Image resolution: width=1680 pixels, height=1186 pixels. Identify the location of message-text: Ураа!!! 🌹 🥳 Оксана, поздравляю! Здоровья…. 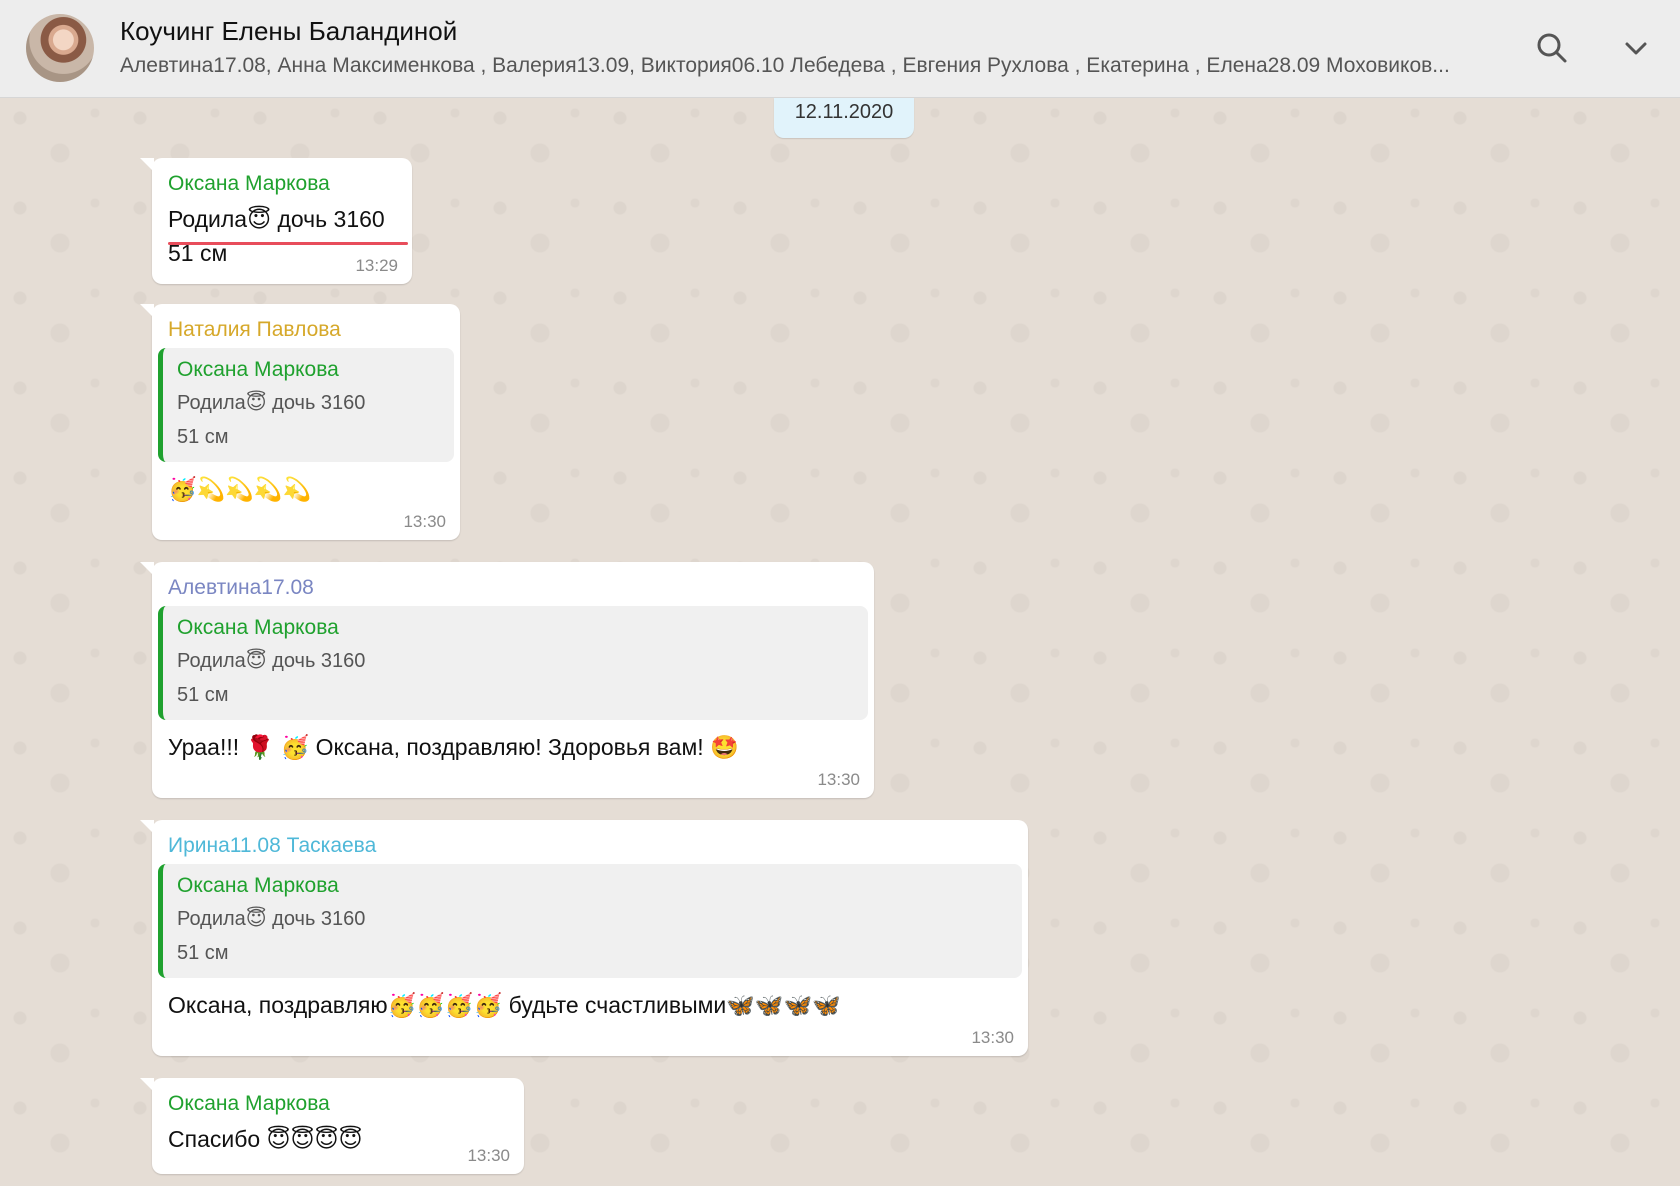
(453, 747).